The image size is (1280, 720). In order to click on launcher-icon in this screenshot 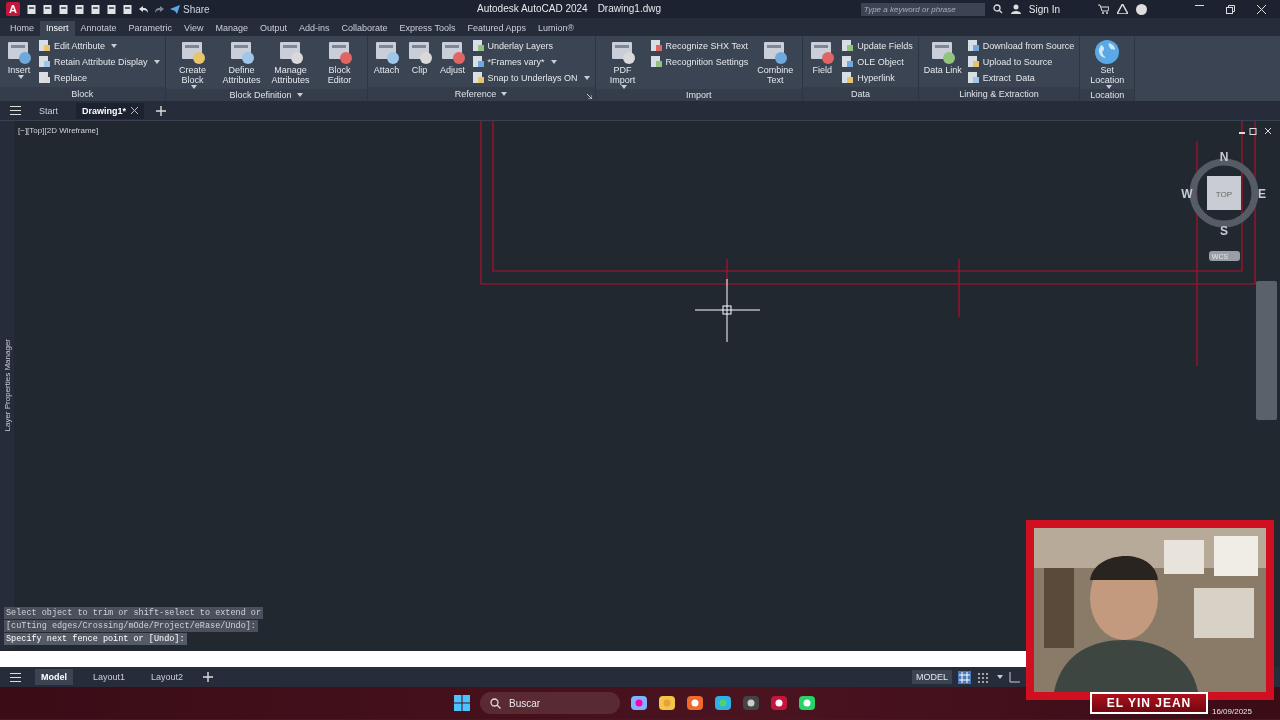, I will do `click(589, 96)`.